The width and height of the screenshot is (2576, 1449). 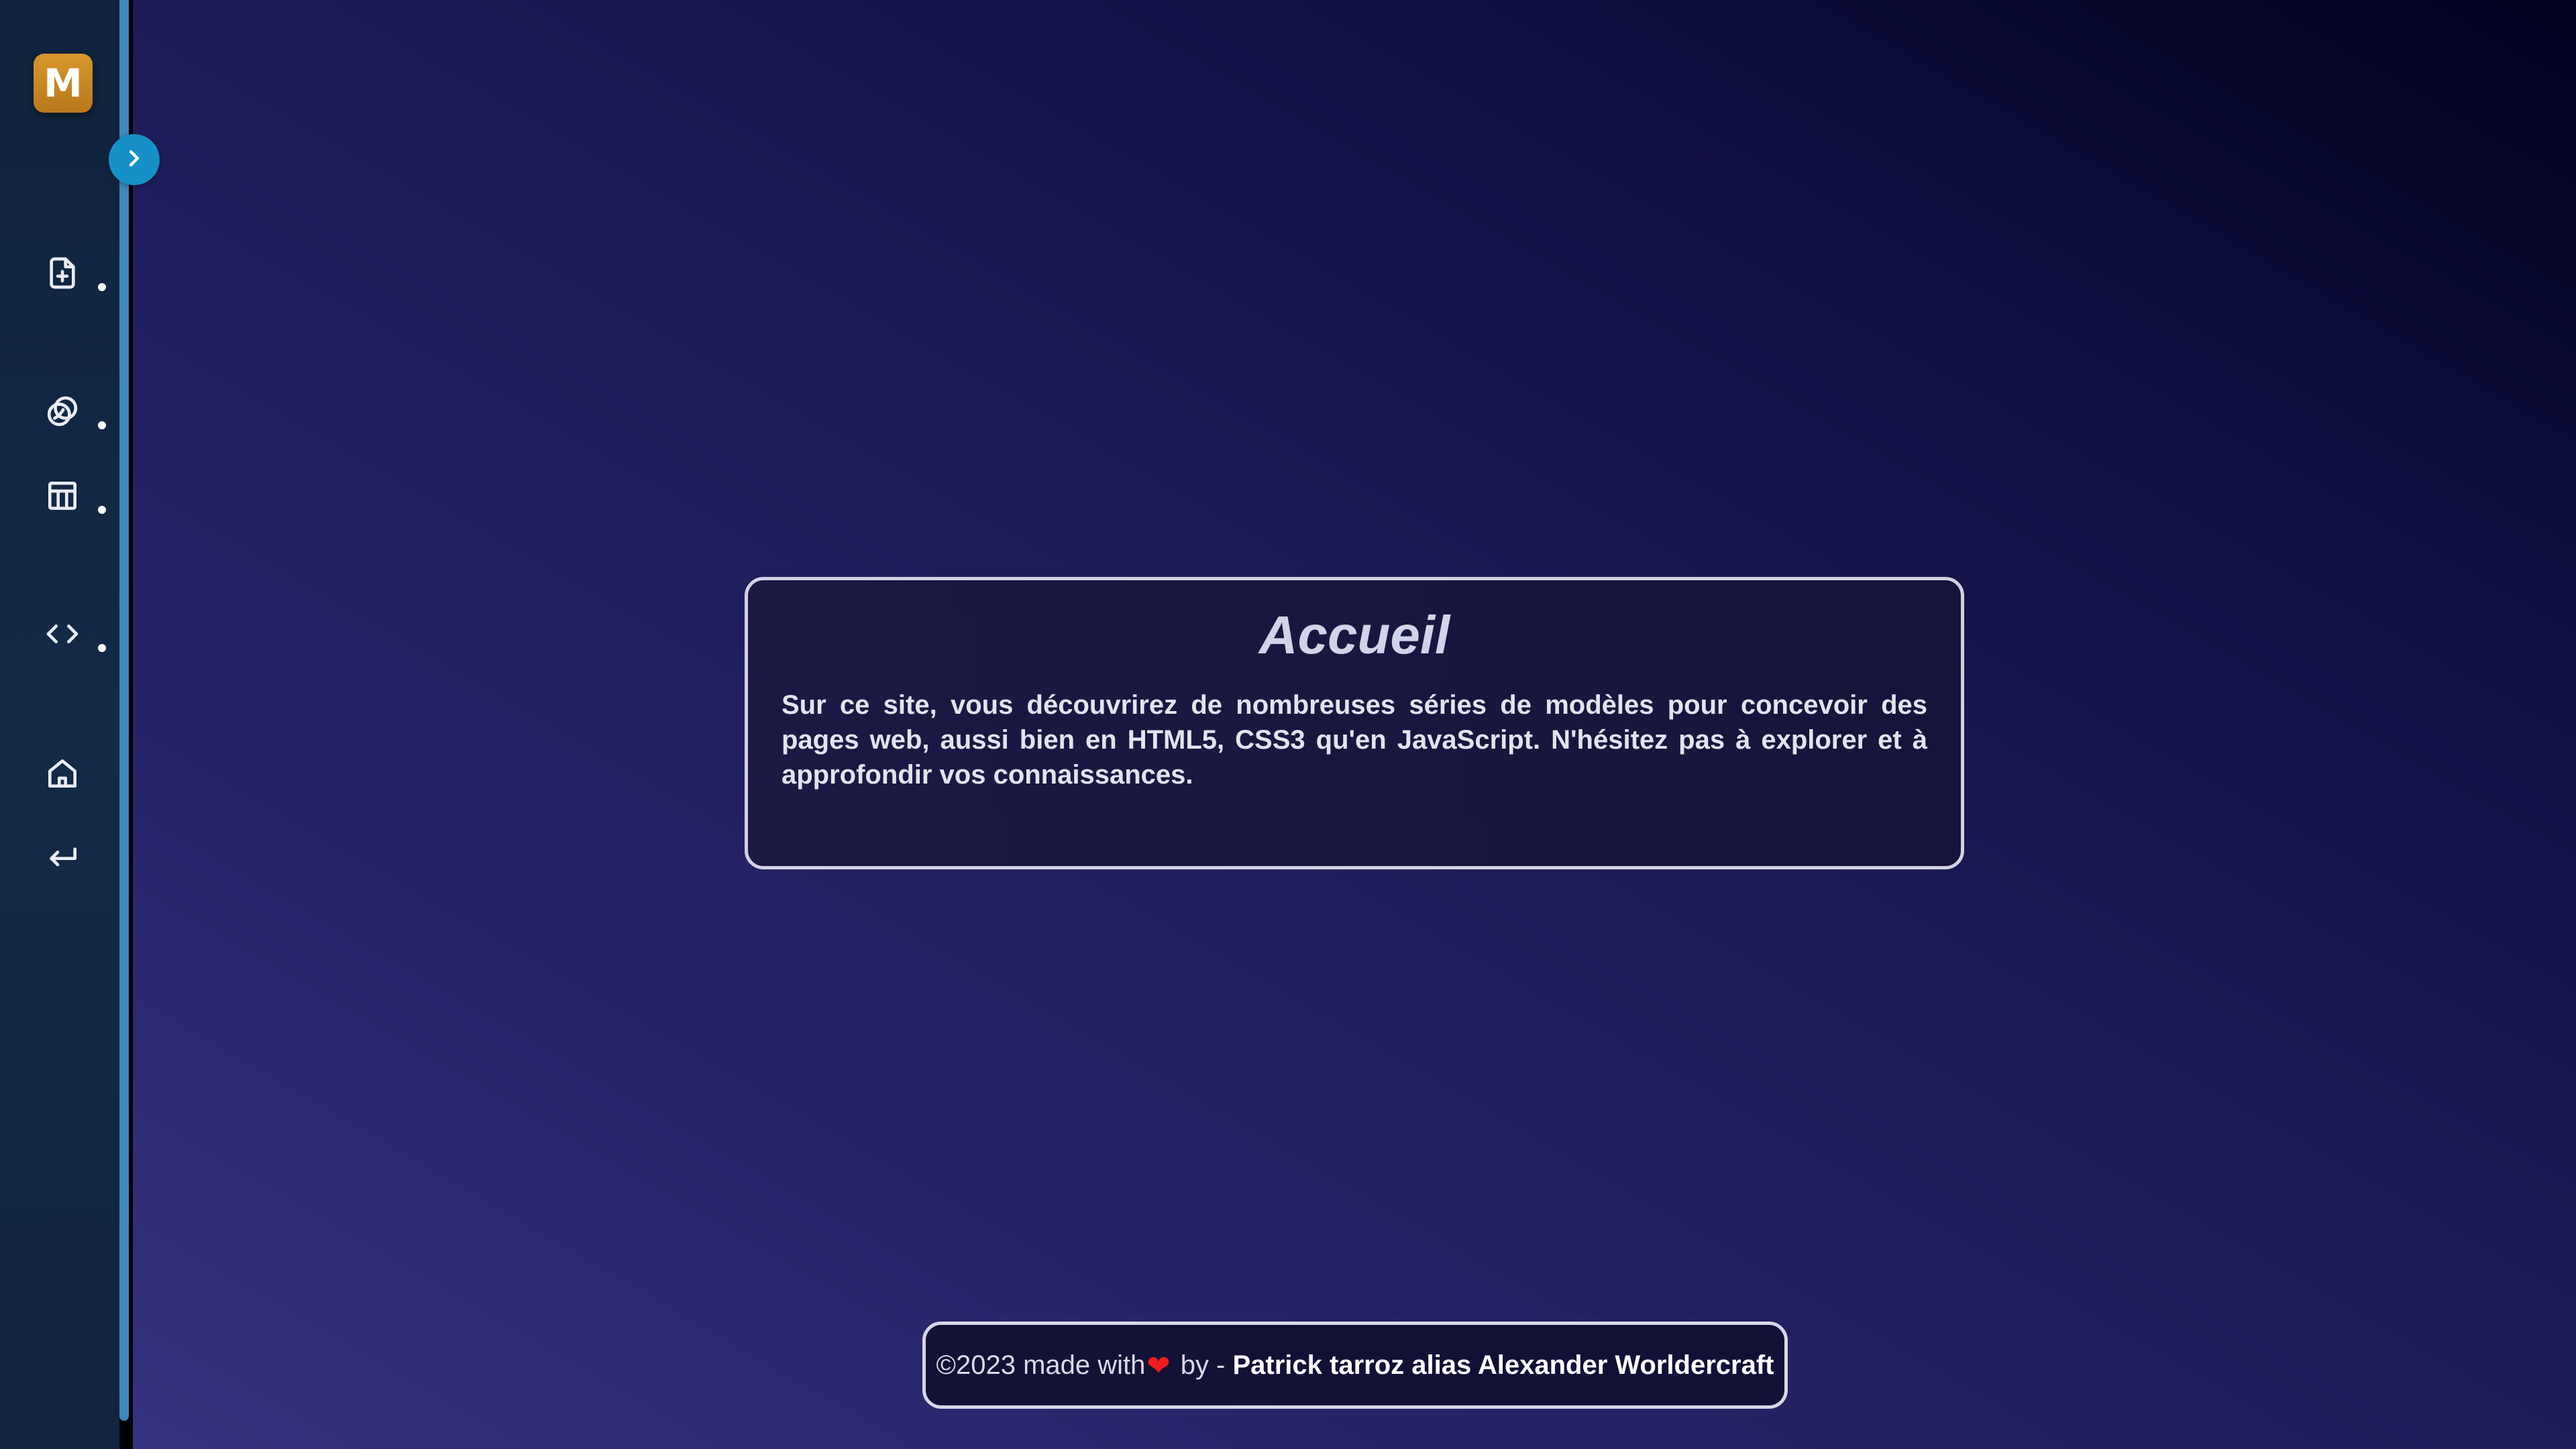 I want to click on footer-by: by -, so click(x=1203, y=1365).